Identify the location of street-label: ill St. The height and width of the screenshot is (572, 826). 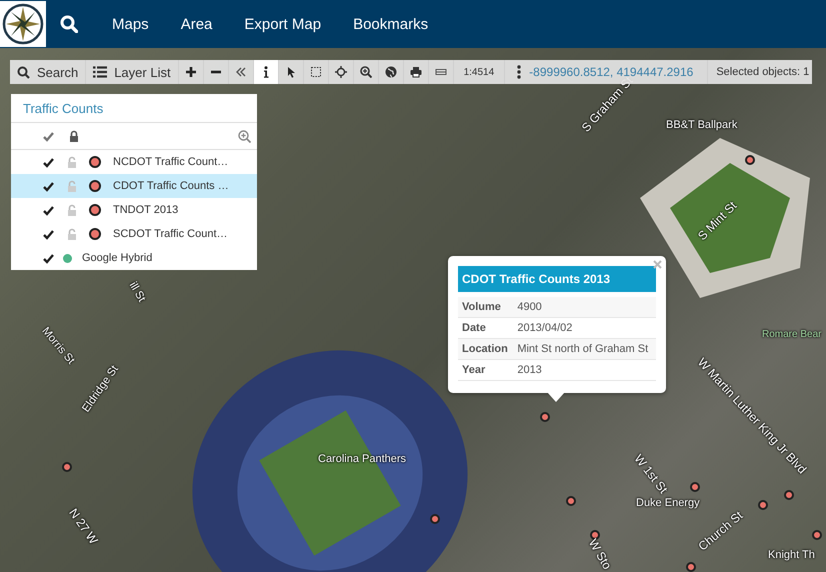
(137, 292).